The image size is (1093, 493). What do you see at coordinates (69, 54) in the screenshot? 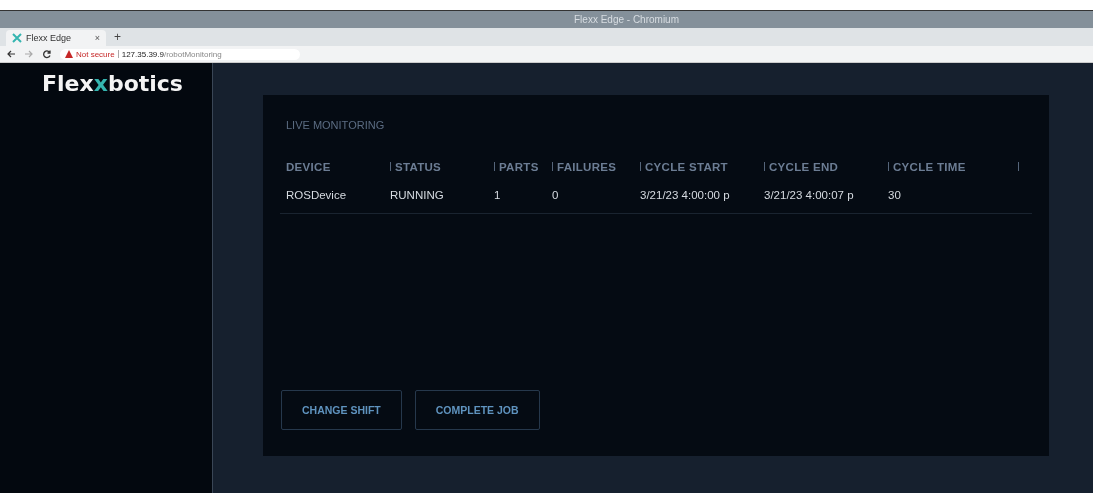
I see `warning-icon` at bounding box center [69, 54].